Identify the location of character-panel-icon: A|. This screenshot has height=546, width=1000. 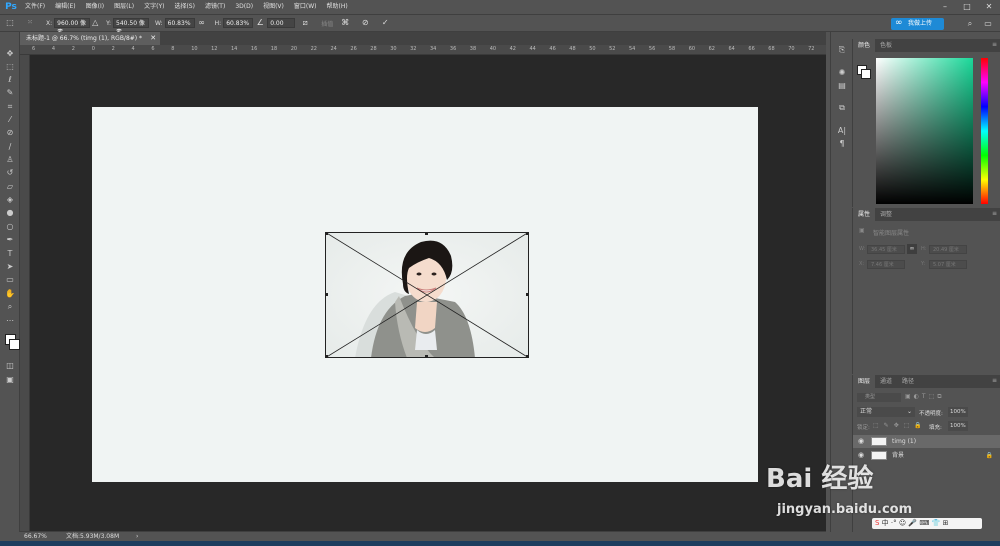
(842, 131).